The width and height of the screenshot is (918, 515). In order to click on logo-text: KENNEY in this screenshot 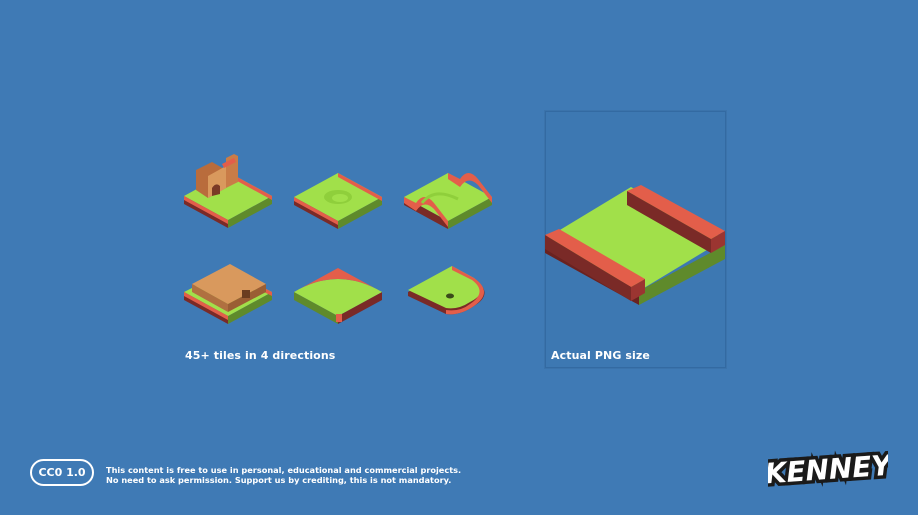, I will do `click(828, 469)`.